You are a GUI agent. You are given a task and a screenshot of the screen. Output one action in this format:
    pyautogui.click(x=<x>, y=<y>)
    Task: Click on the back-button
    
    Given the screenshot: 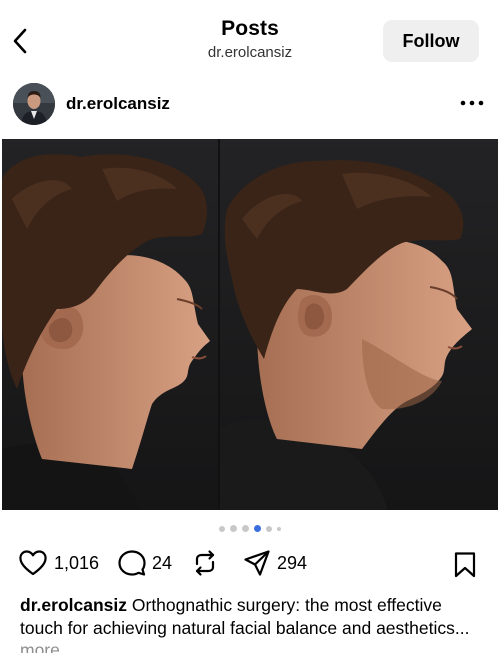 What is the action you would take?
    pyautogui.click(x=20, y=41)
    